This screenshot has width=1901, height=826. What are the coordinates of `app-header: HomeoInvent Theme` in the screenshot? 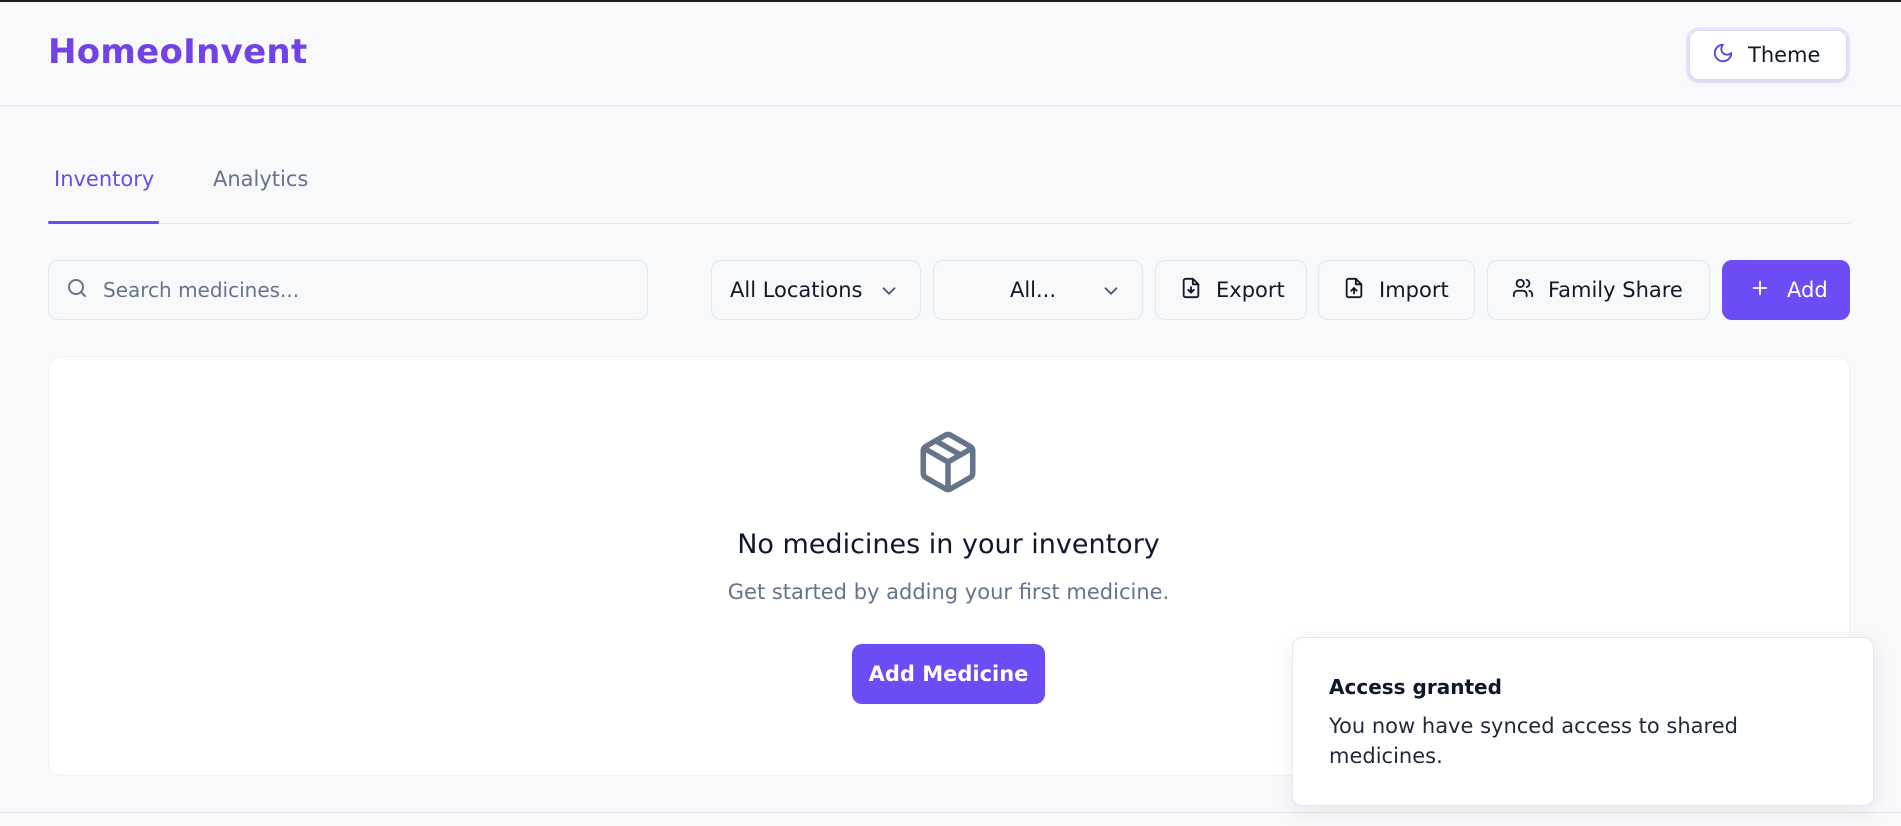 It's located at (950, 54).